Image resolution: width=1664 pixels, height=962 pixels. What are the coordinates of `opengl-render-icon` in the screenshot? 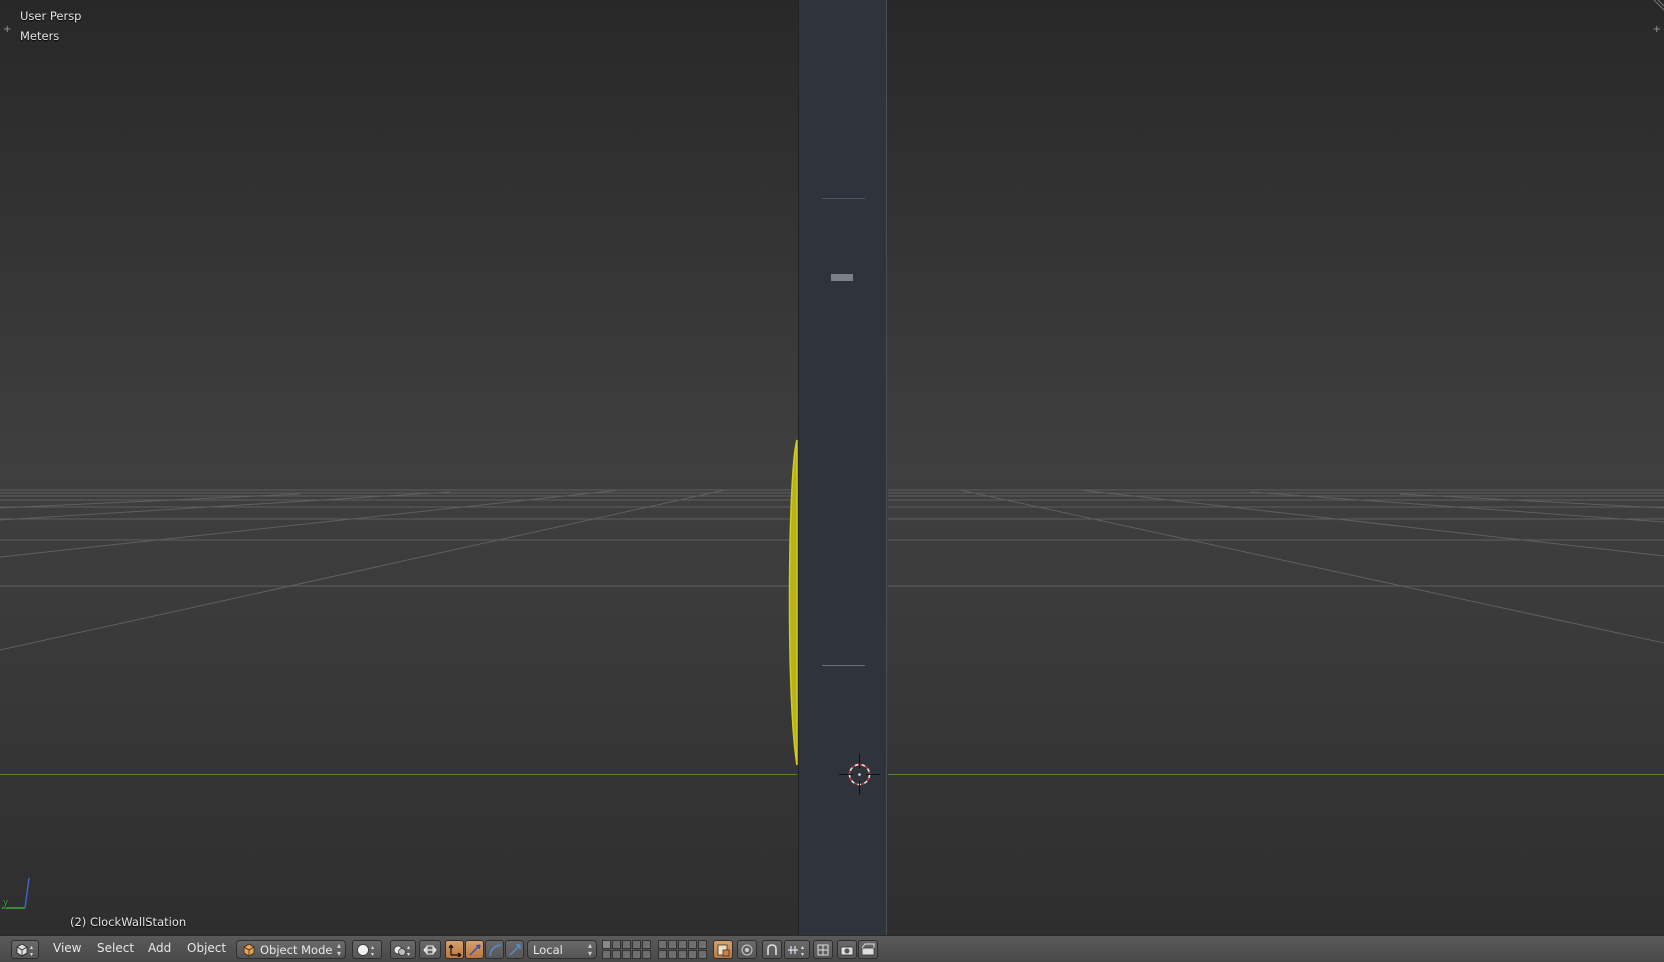 It's located at (847, 950).